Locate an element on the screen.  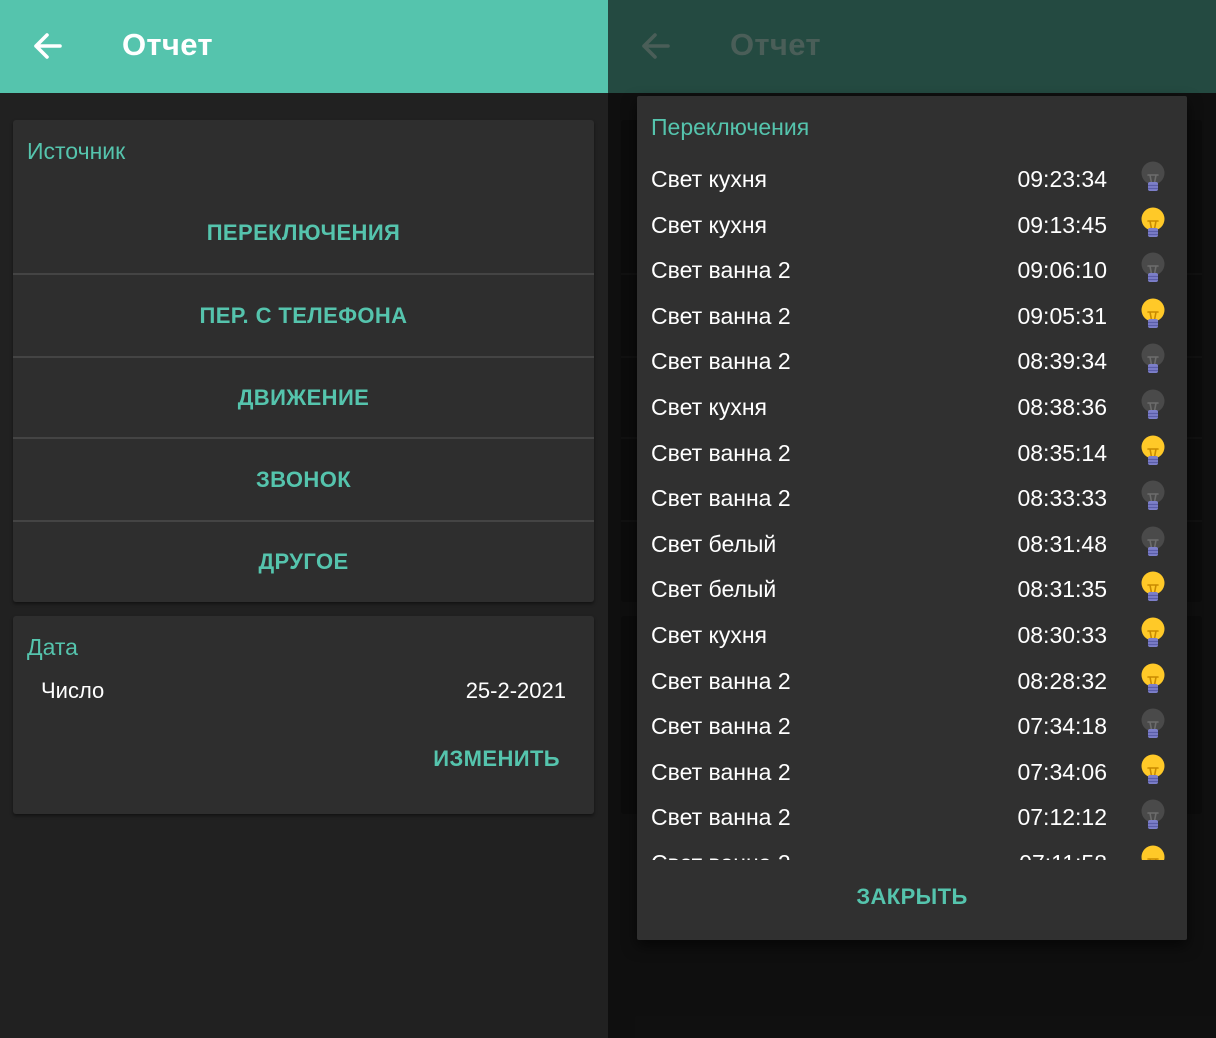
switches-button: ПЕРЕКЛЮЧЕНИЯ is located at coordinates (303, 233).